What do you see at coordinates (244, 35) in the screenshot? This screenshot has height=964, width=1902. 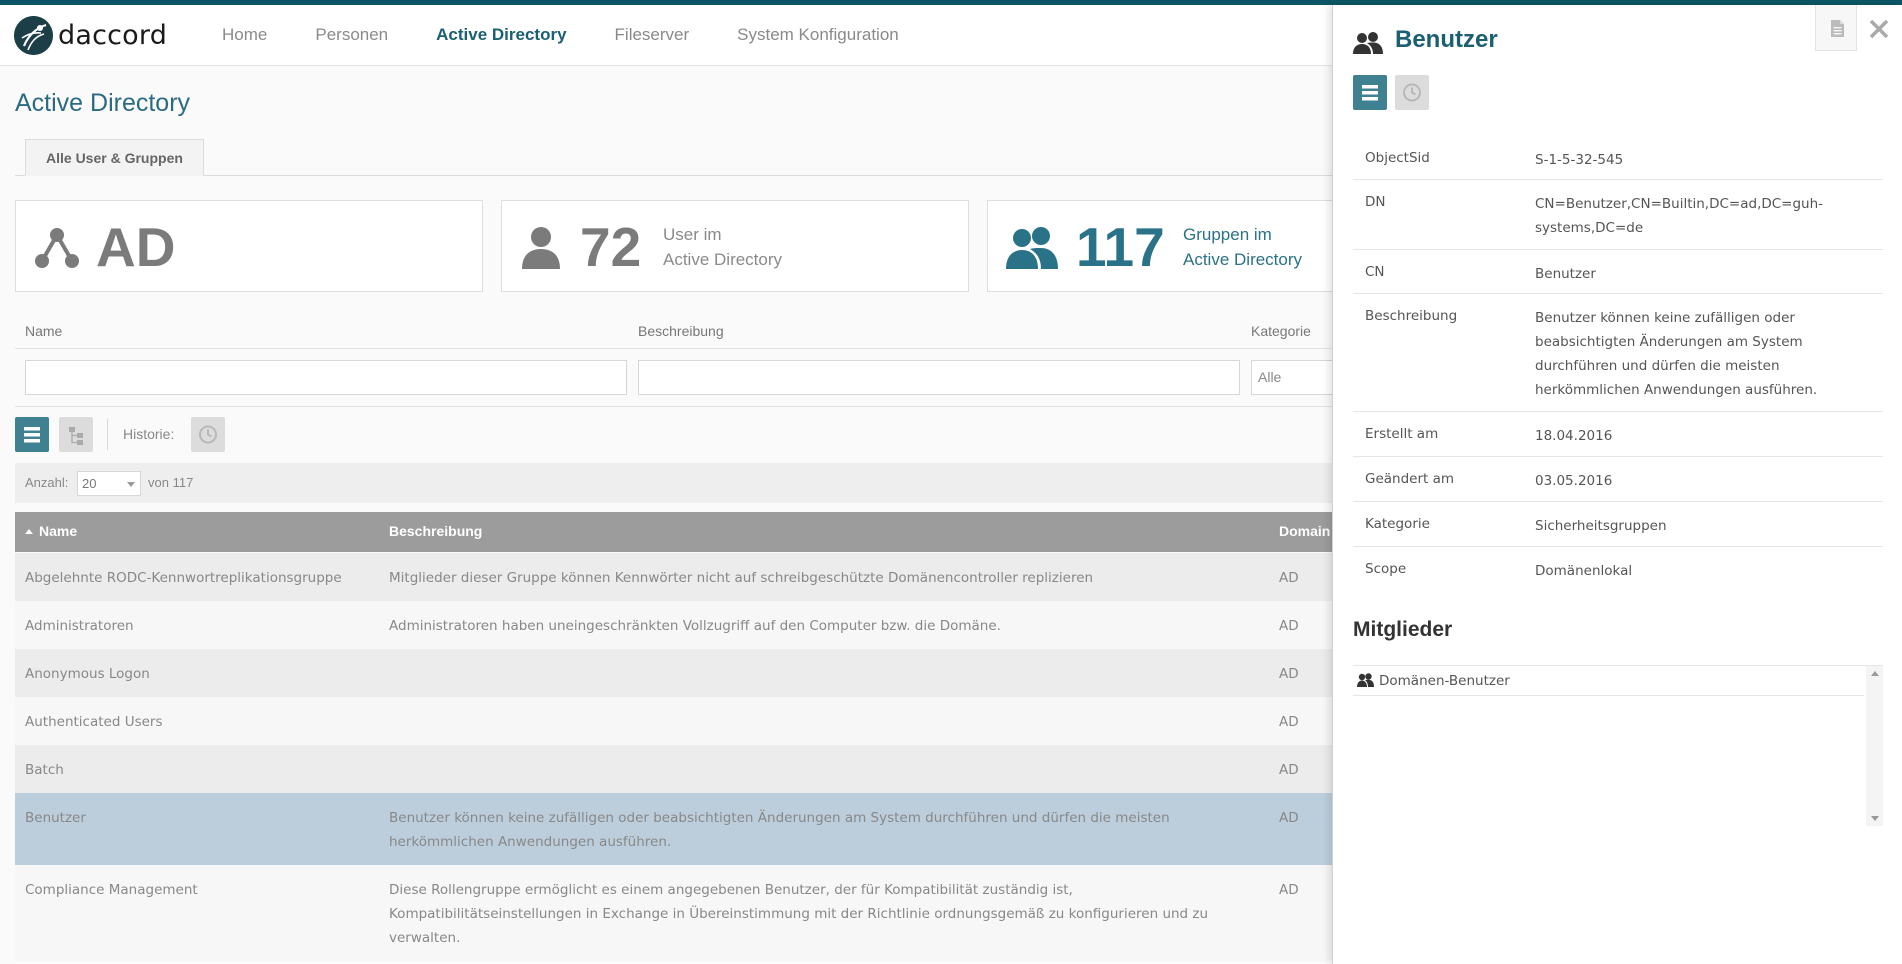 I see `nav-home: Home` at bounding box center [244, 35].